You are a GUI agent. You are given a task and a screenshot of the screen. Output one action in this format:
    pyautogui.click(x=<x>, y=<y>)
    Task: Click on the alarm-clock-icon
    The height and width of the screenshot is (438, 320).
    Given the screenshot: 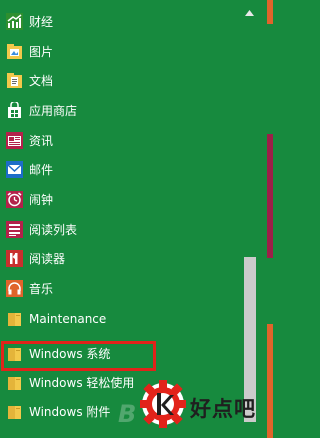 What is the action you would take?
    pyautogui.click(x=14, y=199)
    